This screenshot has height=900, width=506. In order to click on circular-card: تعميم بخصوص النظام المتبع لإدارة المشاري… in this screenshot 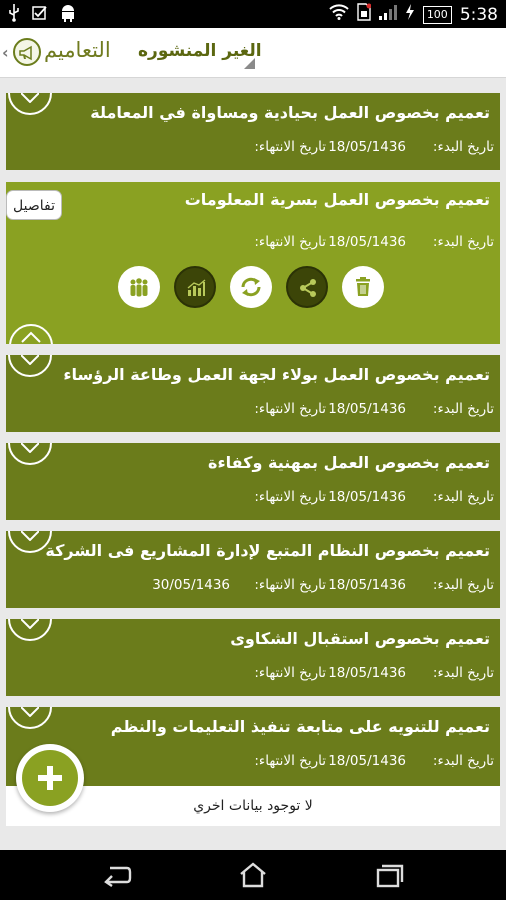, I will do `click(253, 569)`.